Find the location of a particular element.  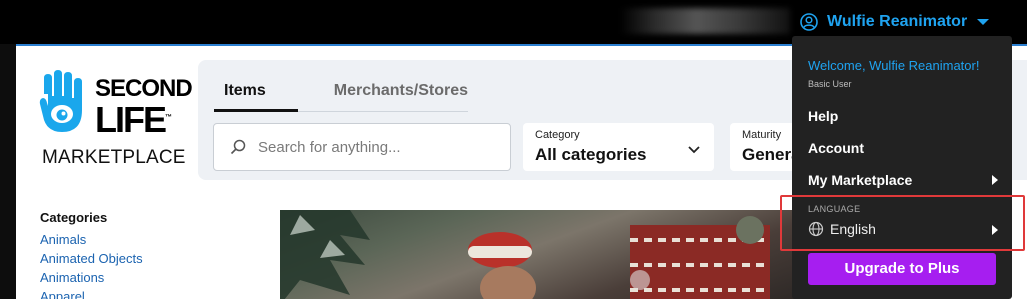

category-link-apparel: Apparel is located at coordinates (91, 293).